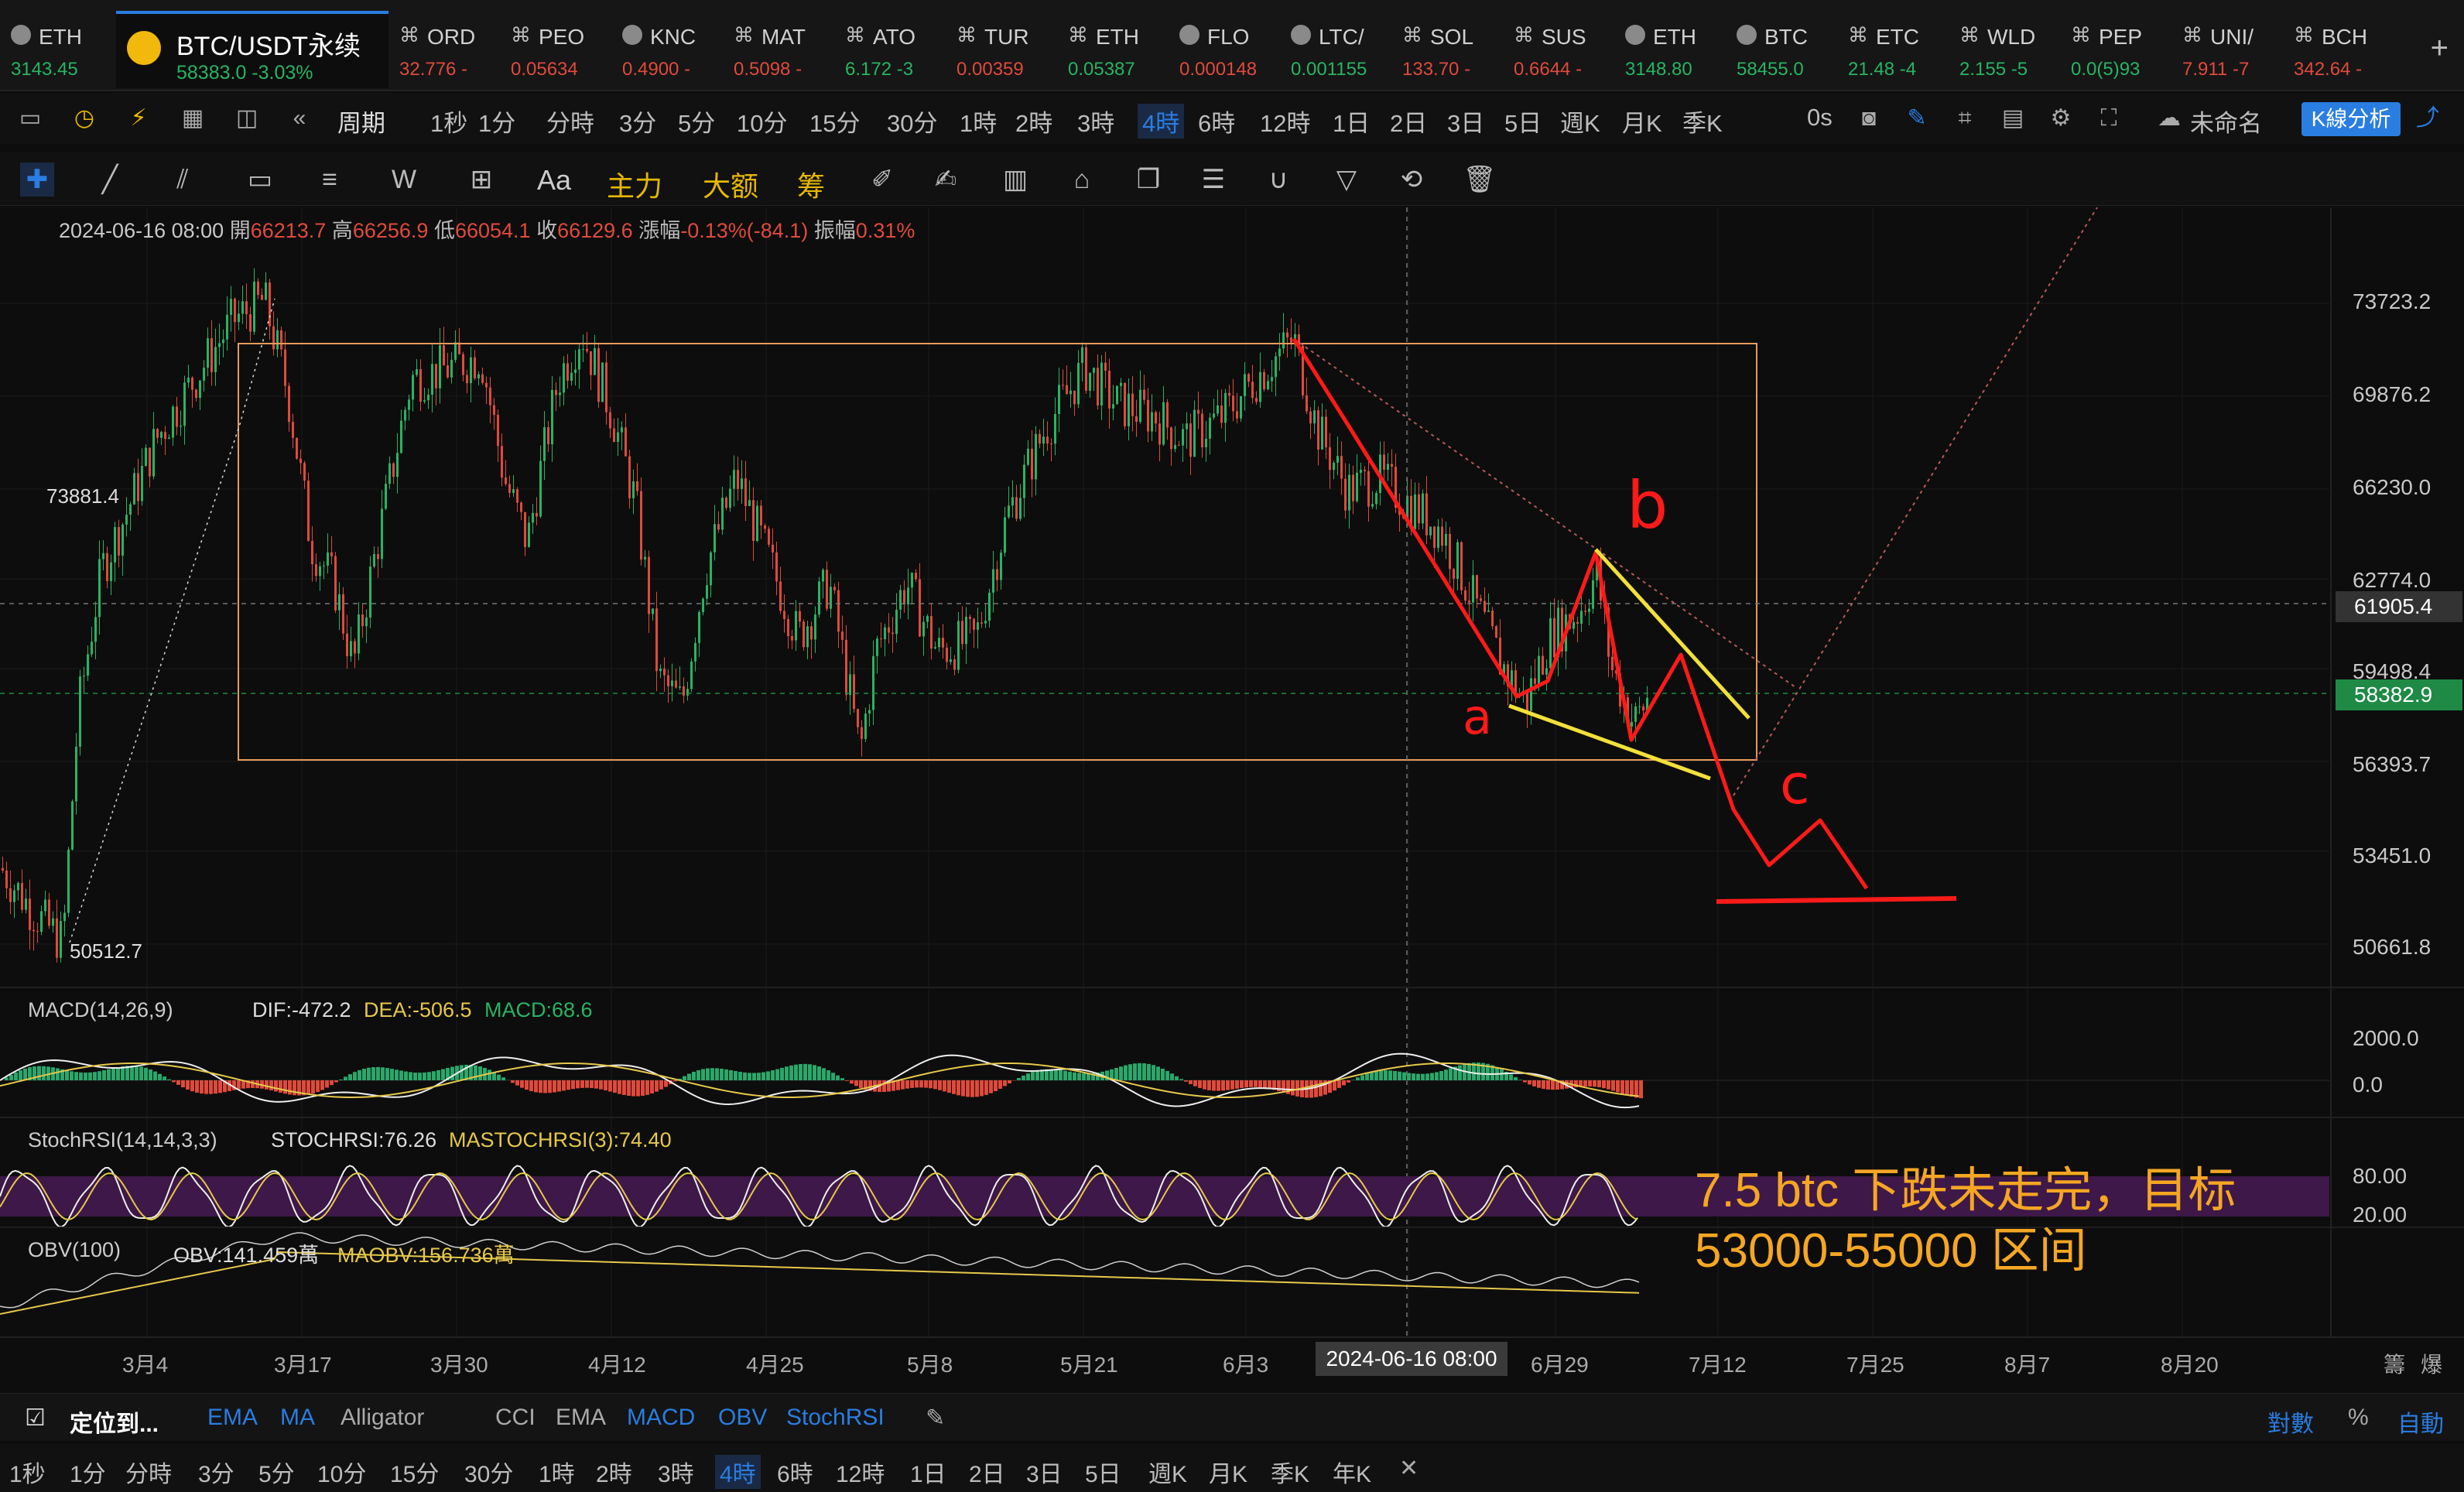 Image resolution: width=2464 pixels, height=1492 pixels. I want to click on period-option: 1時, so click(978, 121).